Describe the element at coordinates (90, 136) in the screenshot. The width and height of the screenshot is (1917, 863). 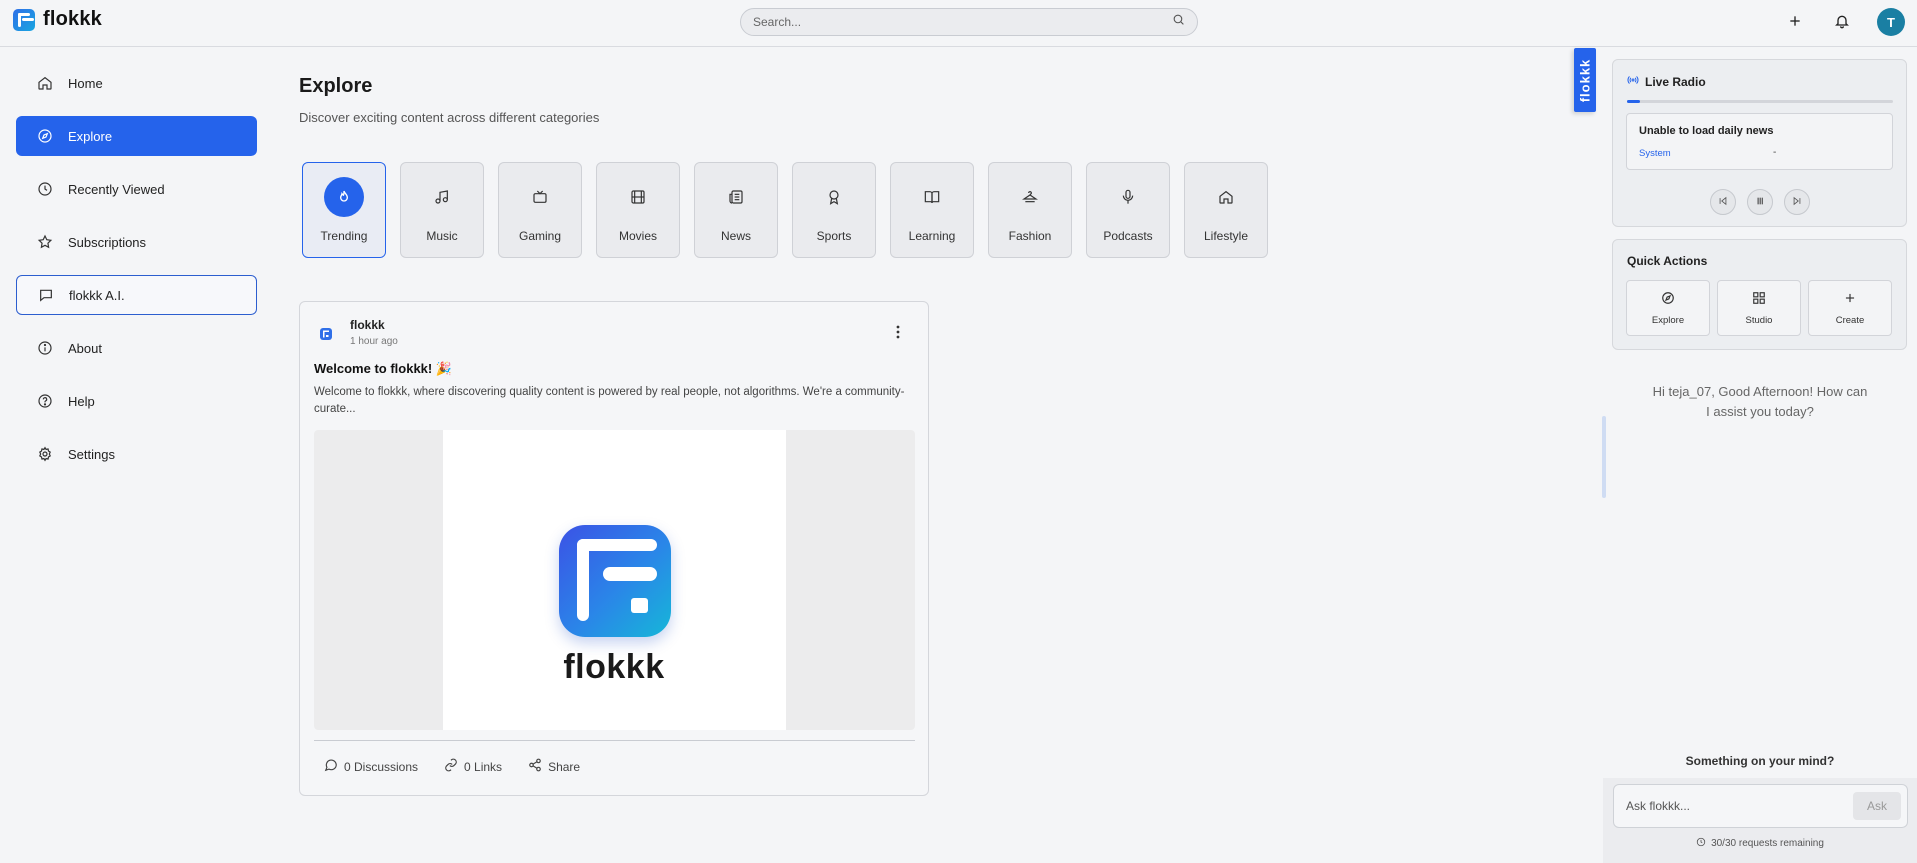
I see `sidebar-item-label: Explore` at that location.